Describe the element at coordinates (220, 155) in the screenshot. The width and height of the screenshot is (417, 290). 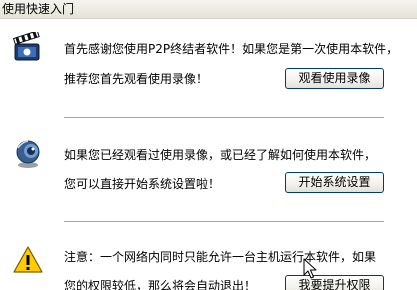
I see `setup-text-line1: 如果您已经观看过使用录像，或已经了解如何使用本软件，` at that location.